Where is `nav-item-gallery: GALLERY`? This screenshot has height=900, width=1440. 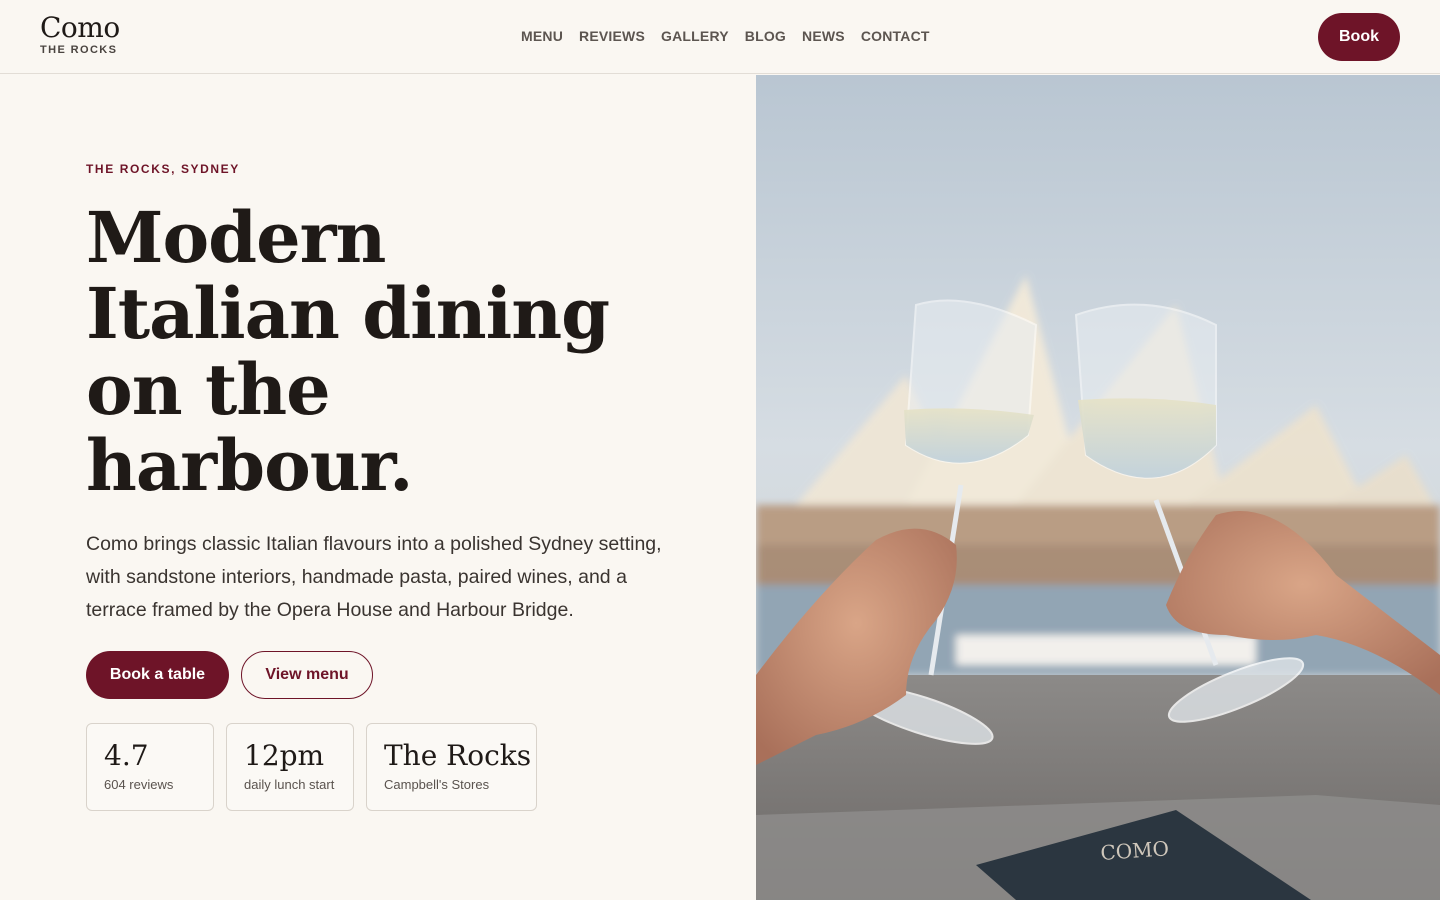
nav-item-gallery: GALLERY is located at coordinates (695, 36).